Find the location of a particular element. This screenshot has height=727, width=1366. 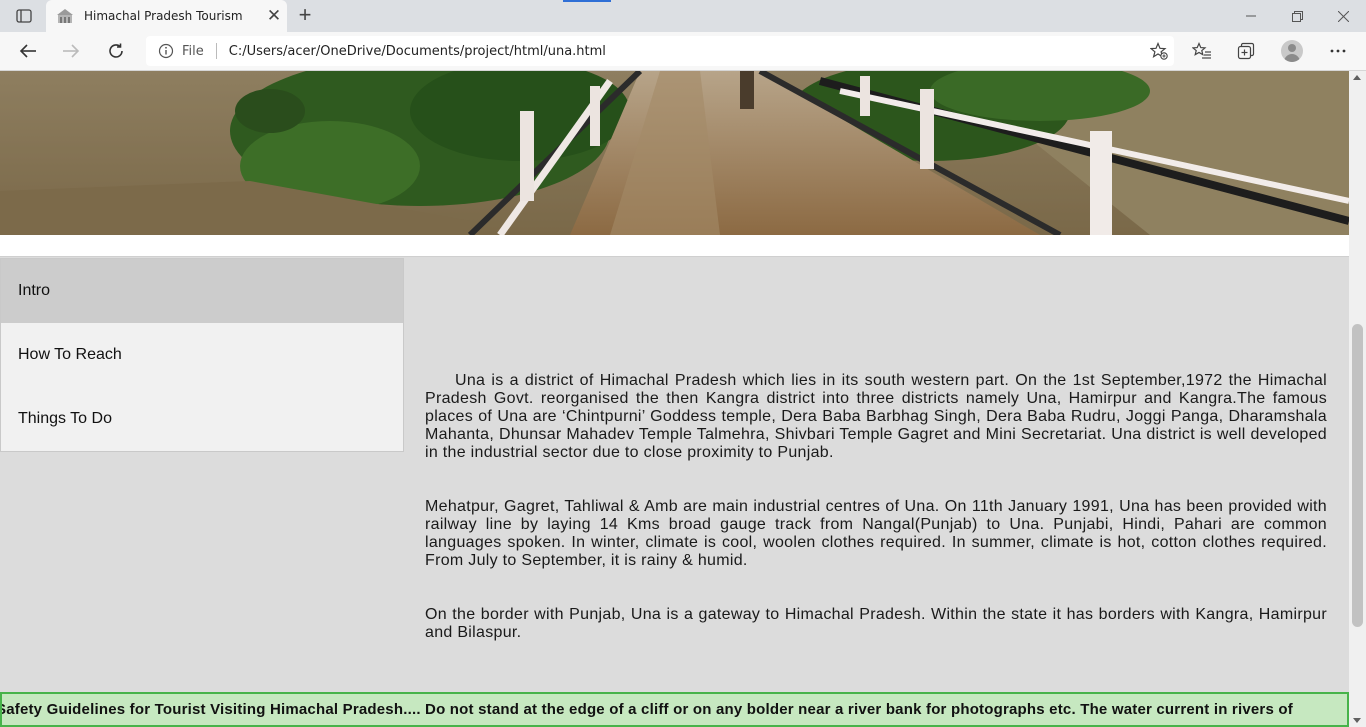

scroll-down-arrow-icon is located at coordinates (1357, 720).